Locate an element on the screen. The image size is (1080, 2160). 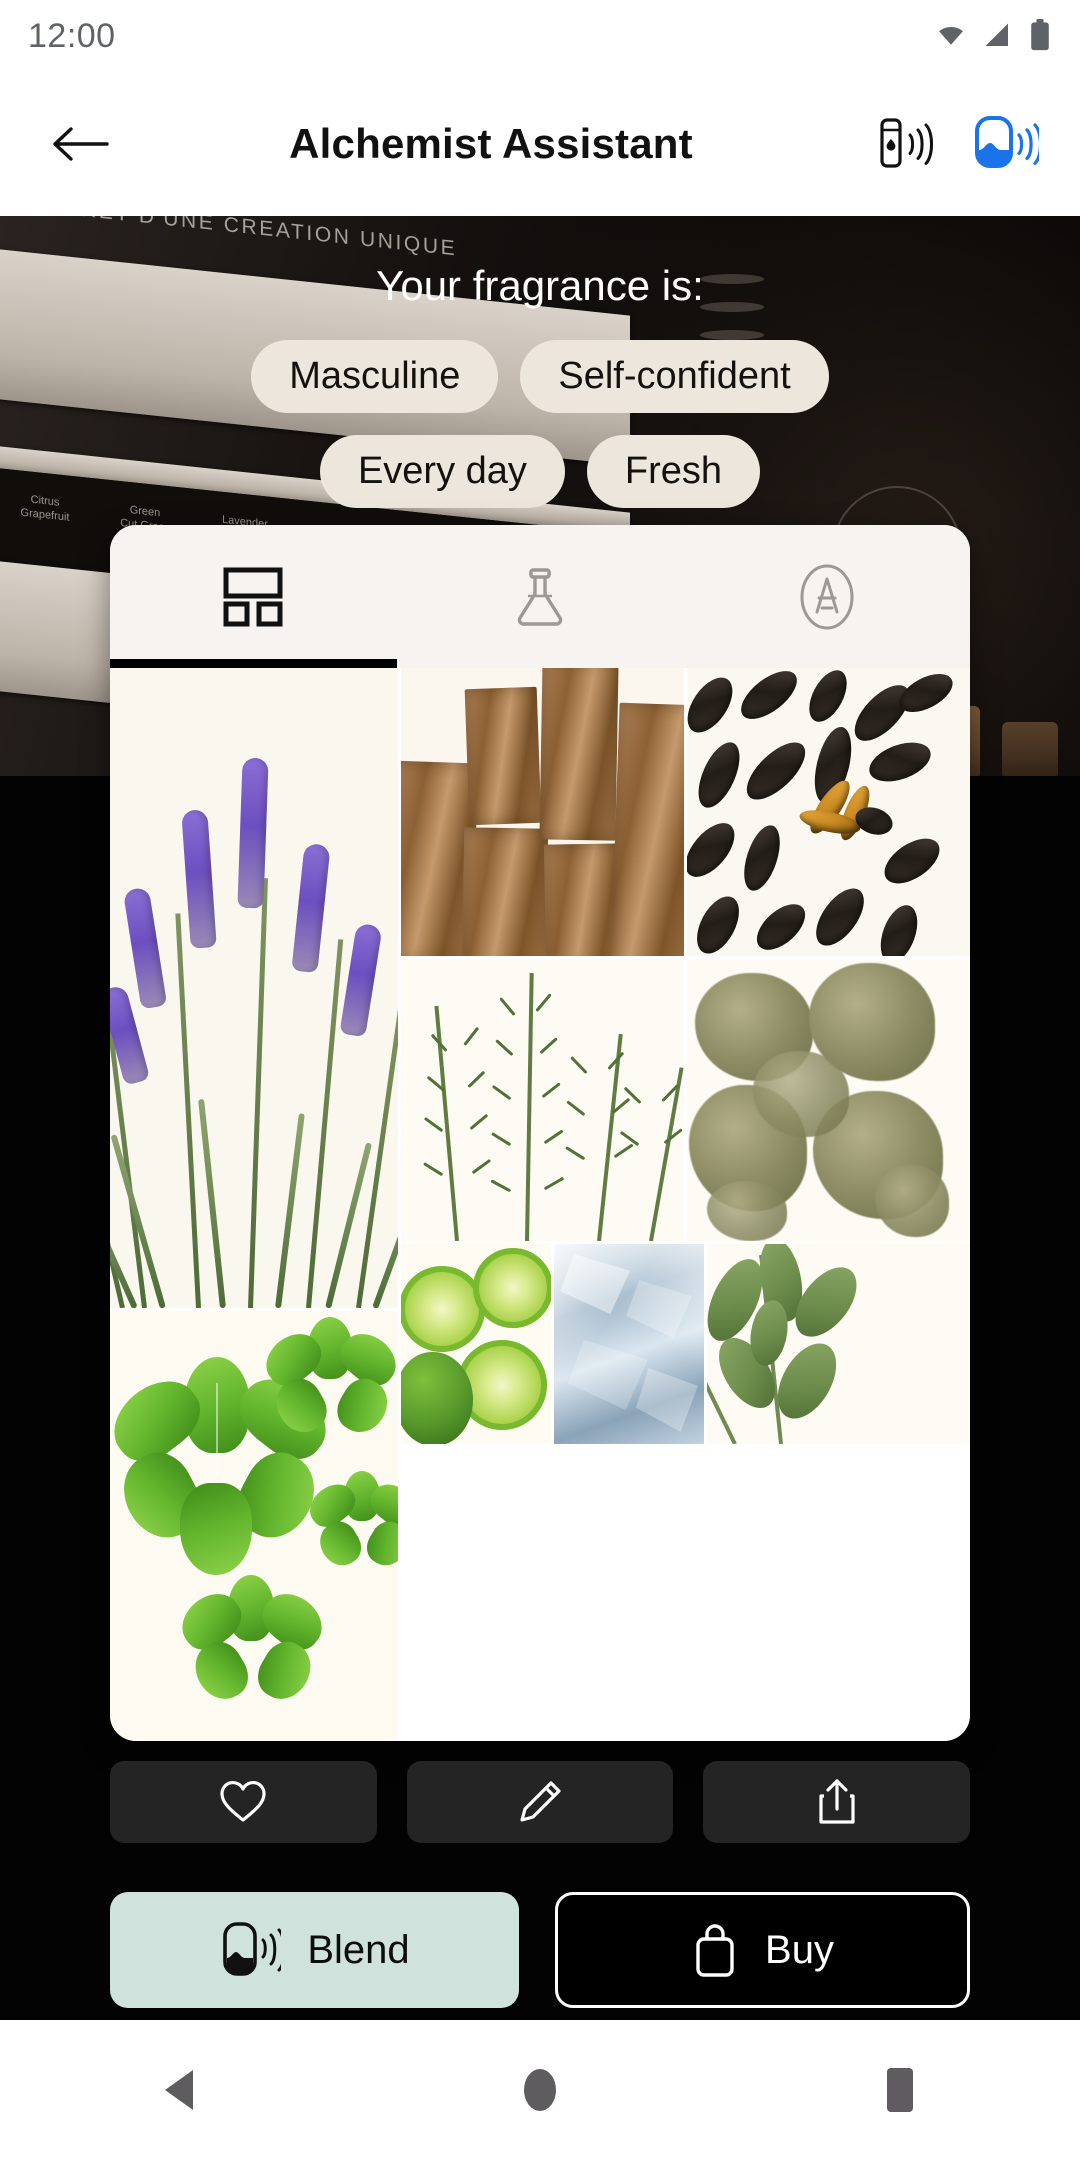
sprayer-device-button is located at coordinates (907, 144).